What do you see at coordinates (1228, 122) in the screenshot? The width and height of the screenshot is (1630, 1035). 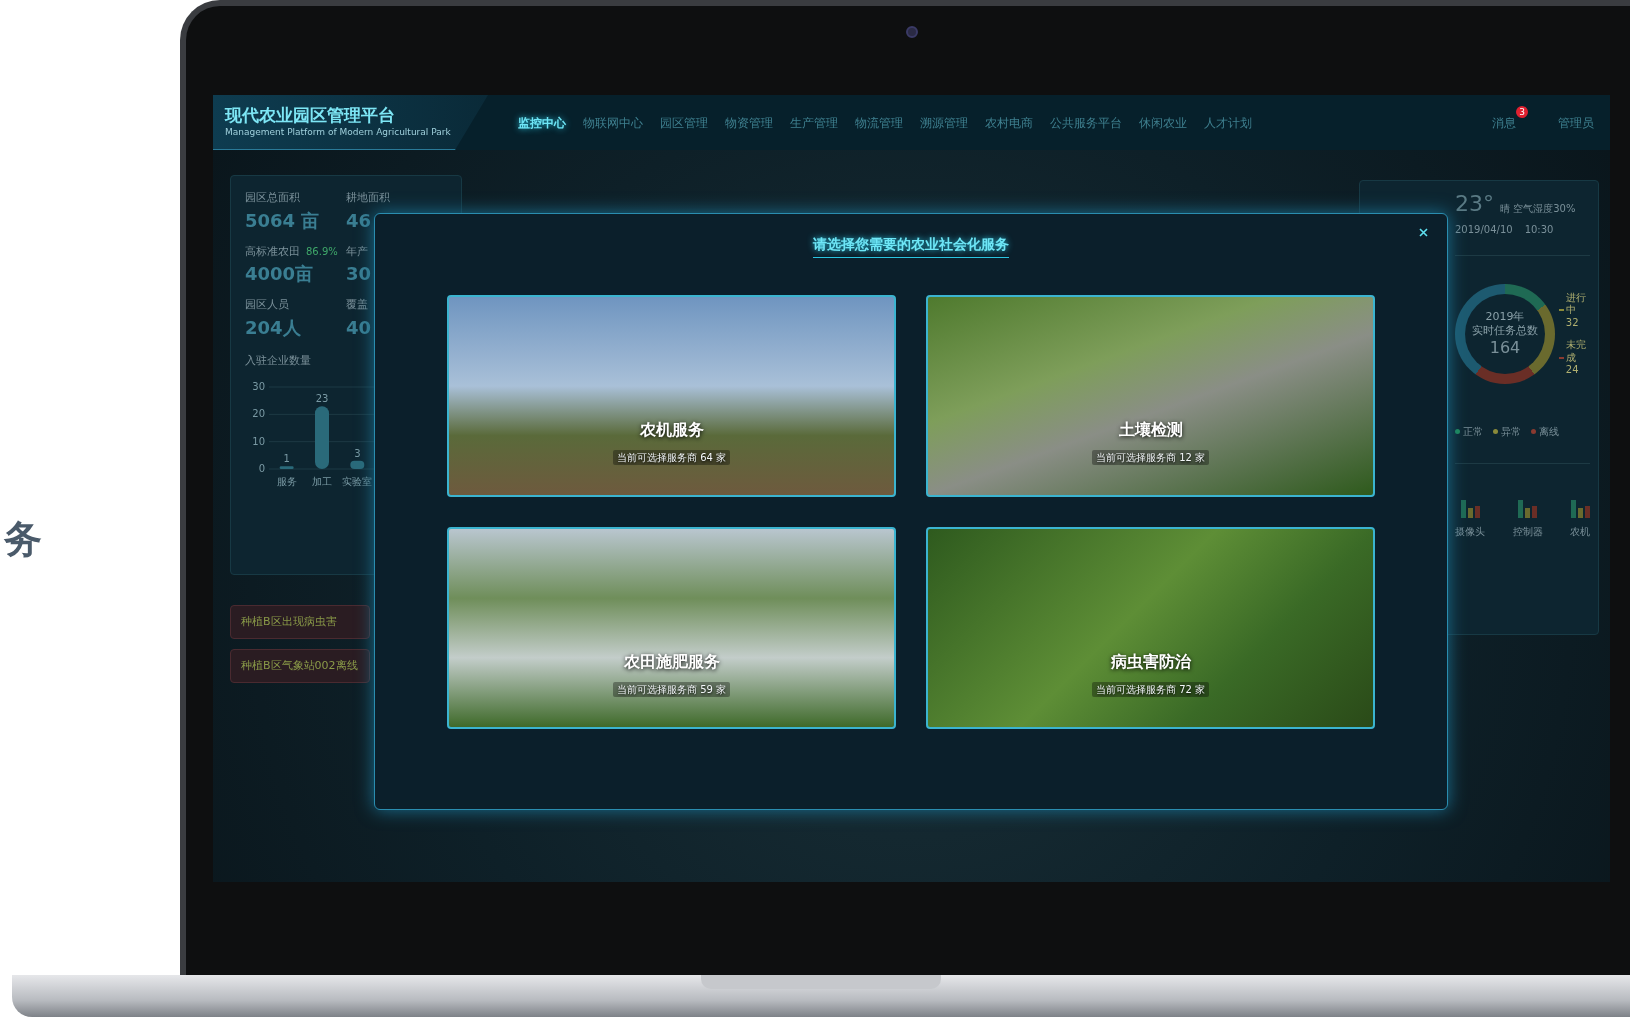 I see `nav-tab: 人才计划` at bounding box center [1228, 122].